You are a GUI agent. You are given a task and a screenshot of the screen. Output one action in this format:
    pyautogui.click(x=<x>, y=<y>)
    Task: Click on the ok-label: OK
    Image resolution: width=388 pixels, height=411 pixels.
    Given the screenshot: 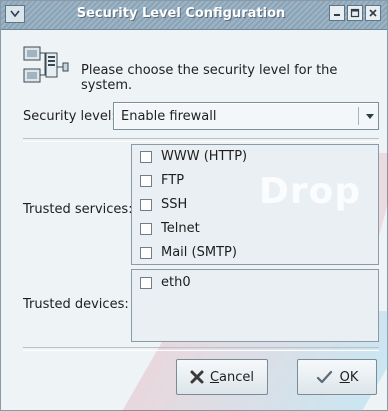 What is the action you would take?
    pyautogui.click(x=349, y=377)
    